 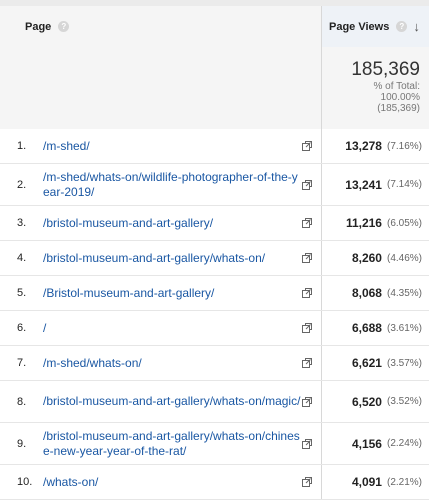 I want to click on page-path-link: /m-shed/, so click(x=172, y=146).